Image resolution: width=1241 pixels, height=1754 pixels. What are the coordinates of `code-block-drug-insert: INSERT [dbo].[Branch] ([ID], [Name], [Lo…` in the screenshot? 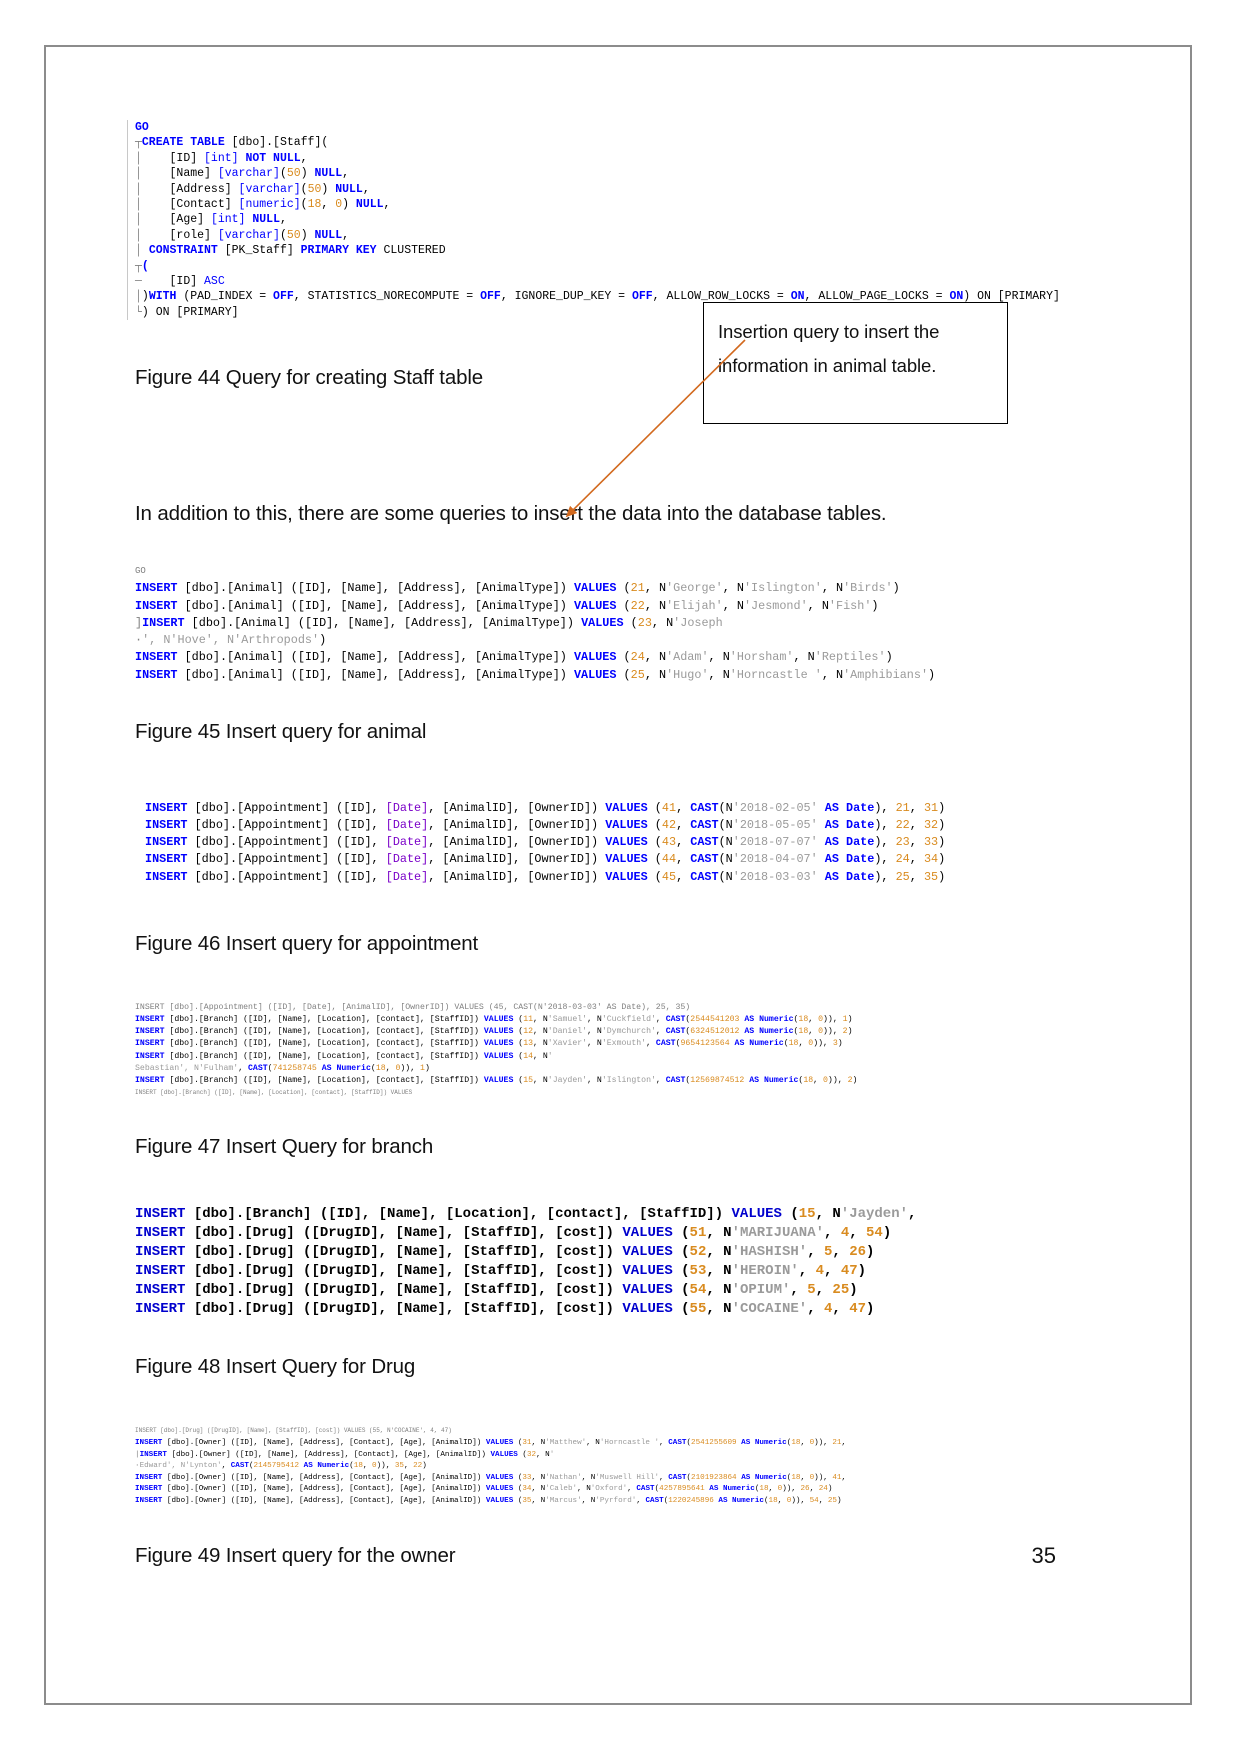 It's located at (575, 1262).